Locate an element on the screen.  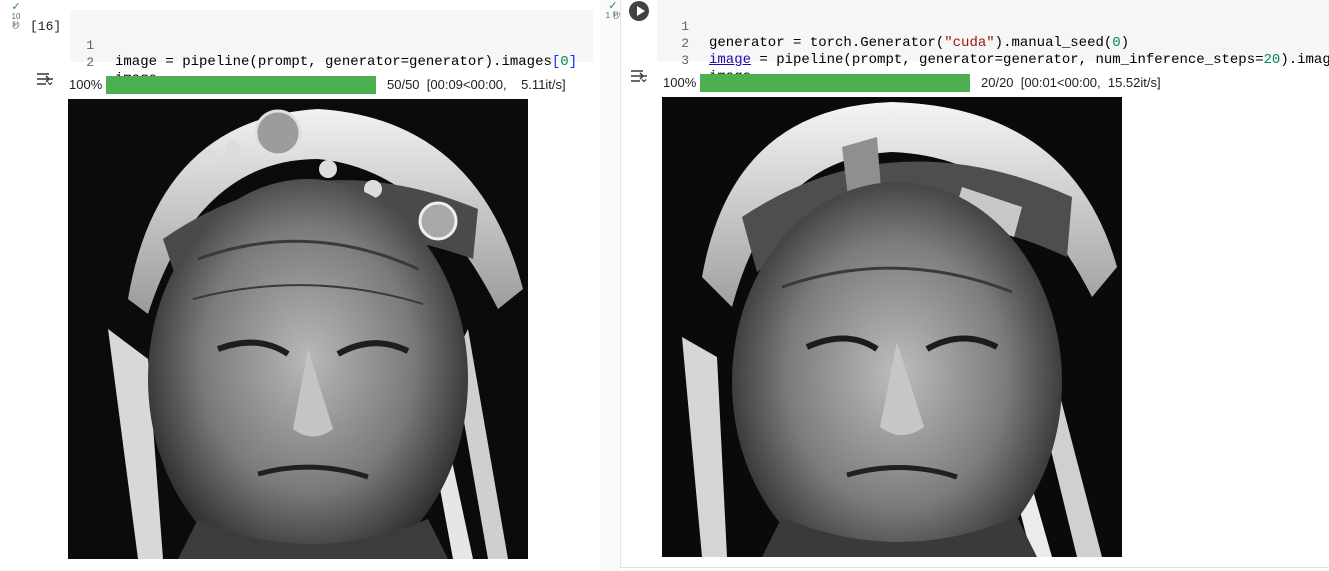
execution-count: [16] is located at coordinates (45, 26).